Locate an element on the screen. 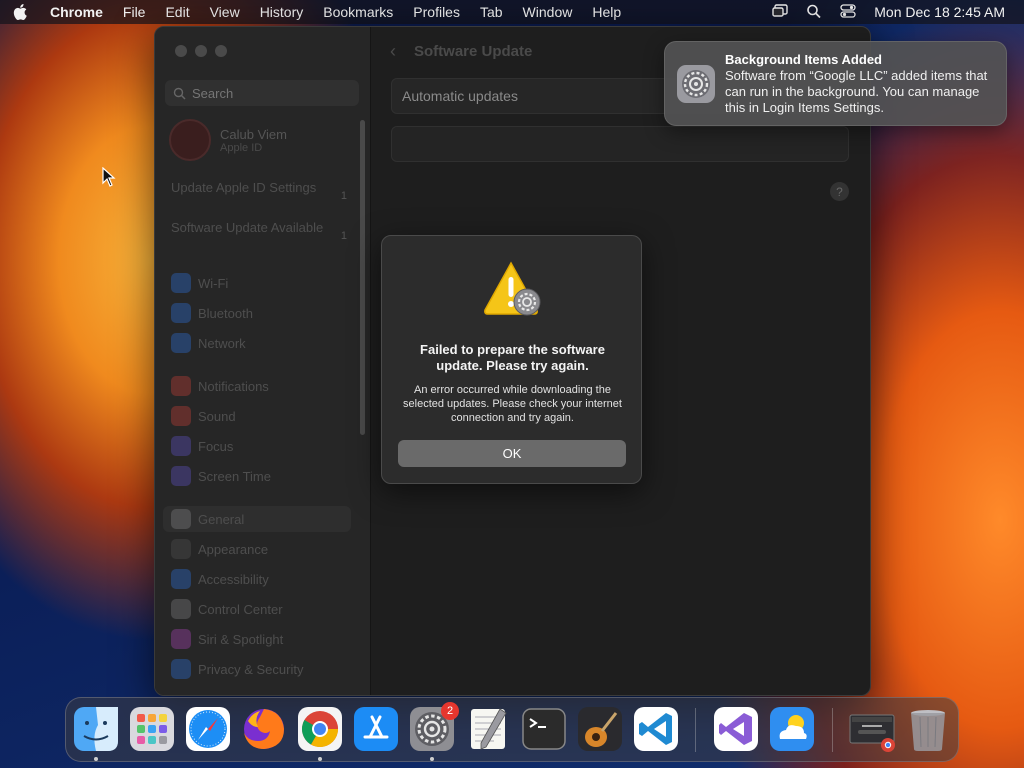 This screenshot has height=768, width=1024. sidebar-item-siri-spotlight: Siri & Spotlight is located at coordinates (261, 639).